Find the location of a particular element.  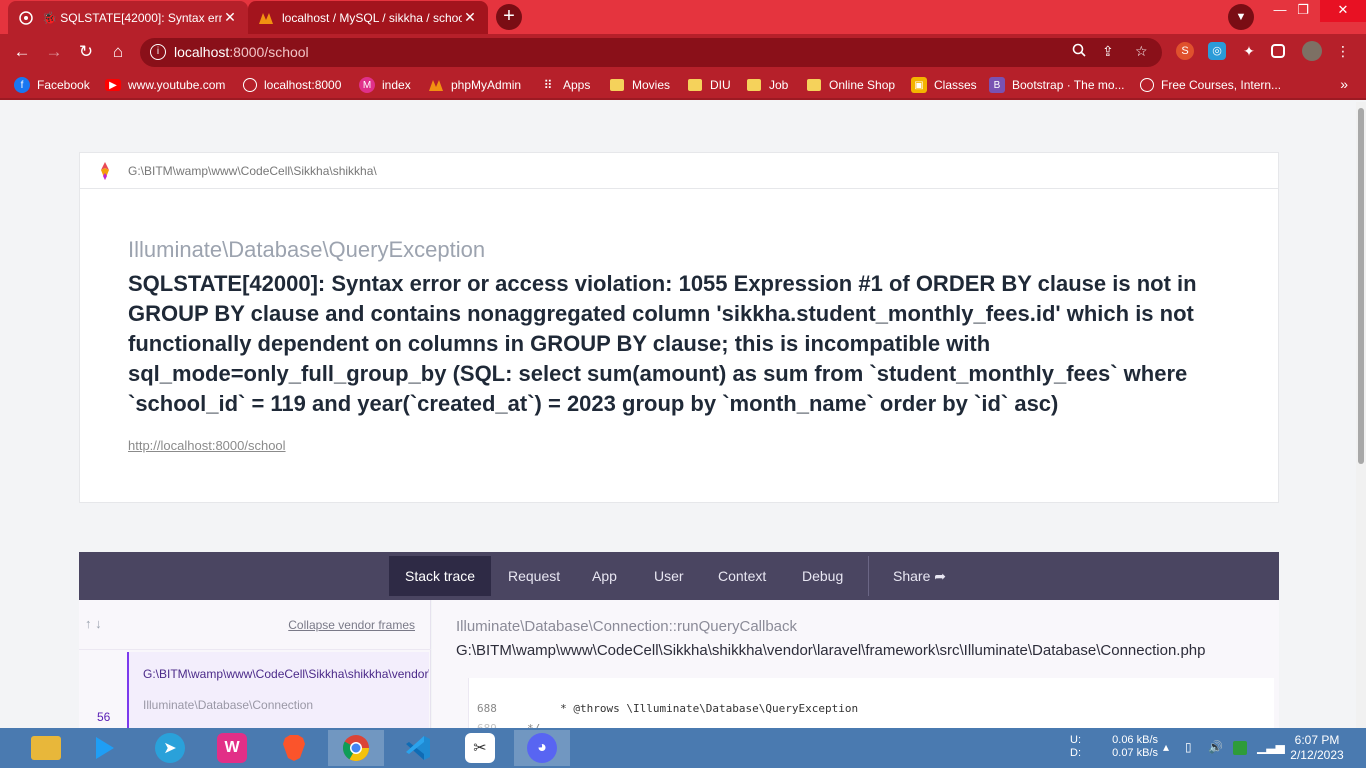

chevron-right-icon: » is located at coordinates (1344, 84).